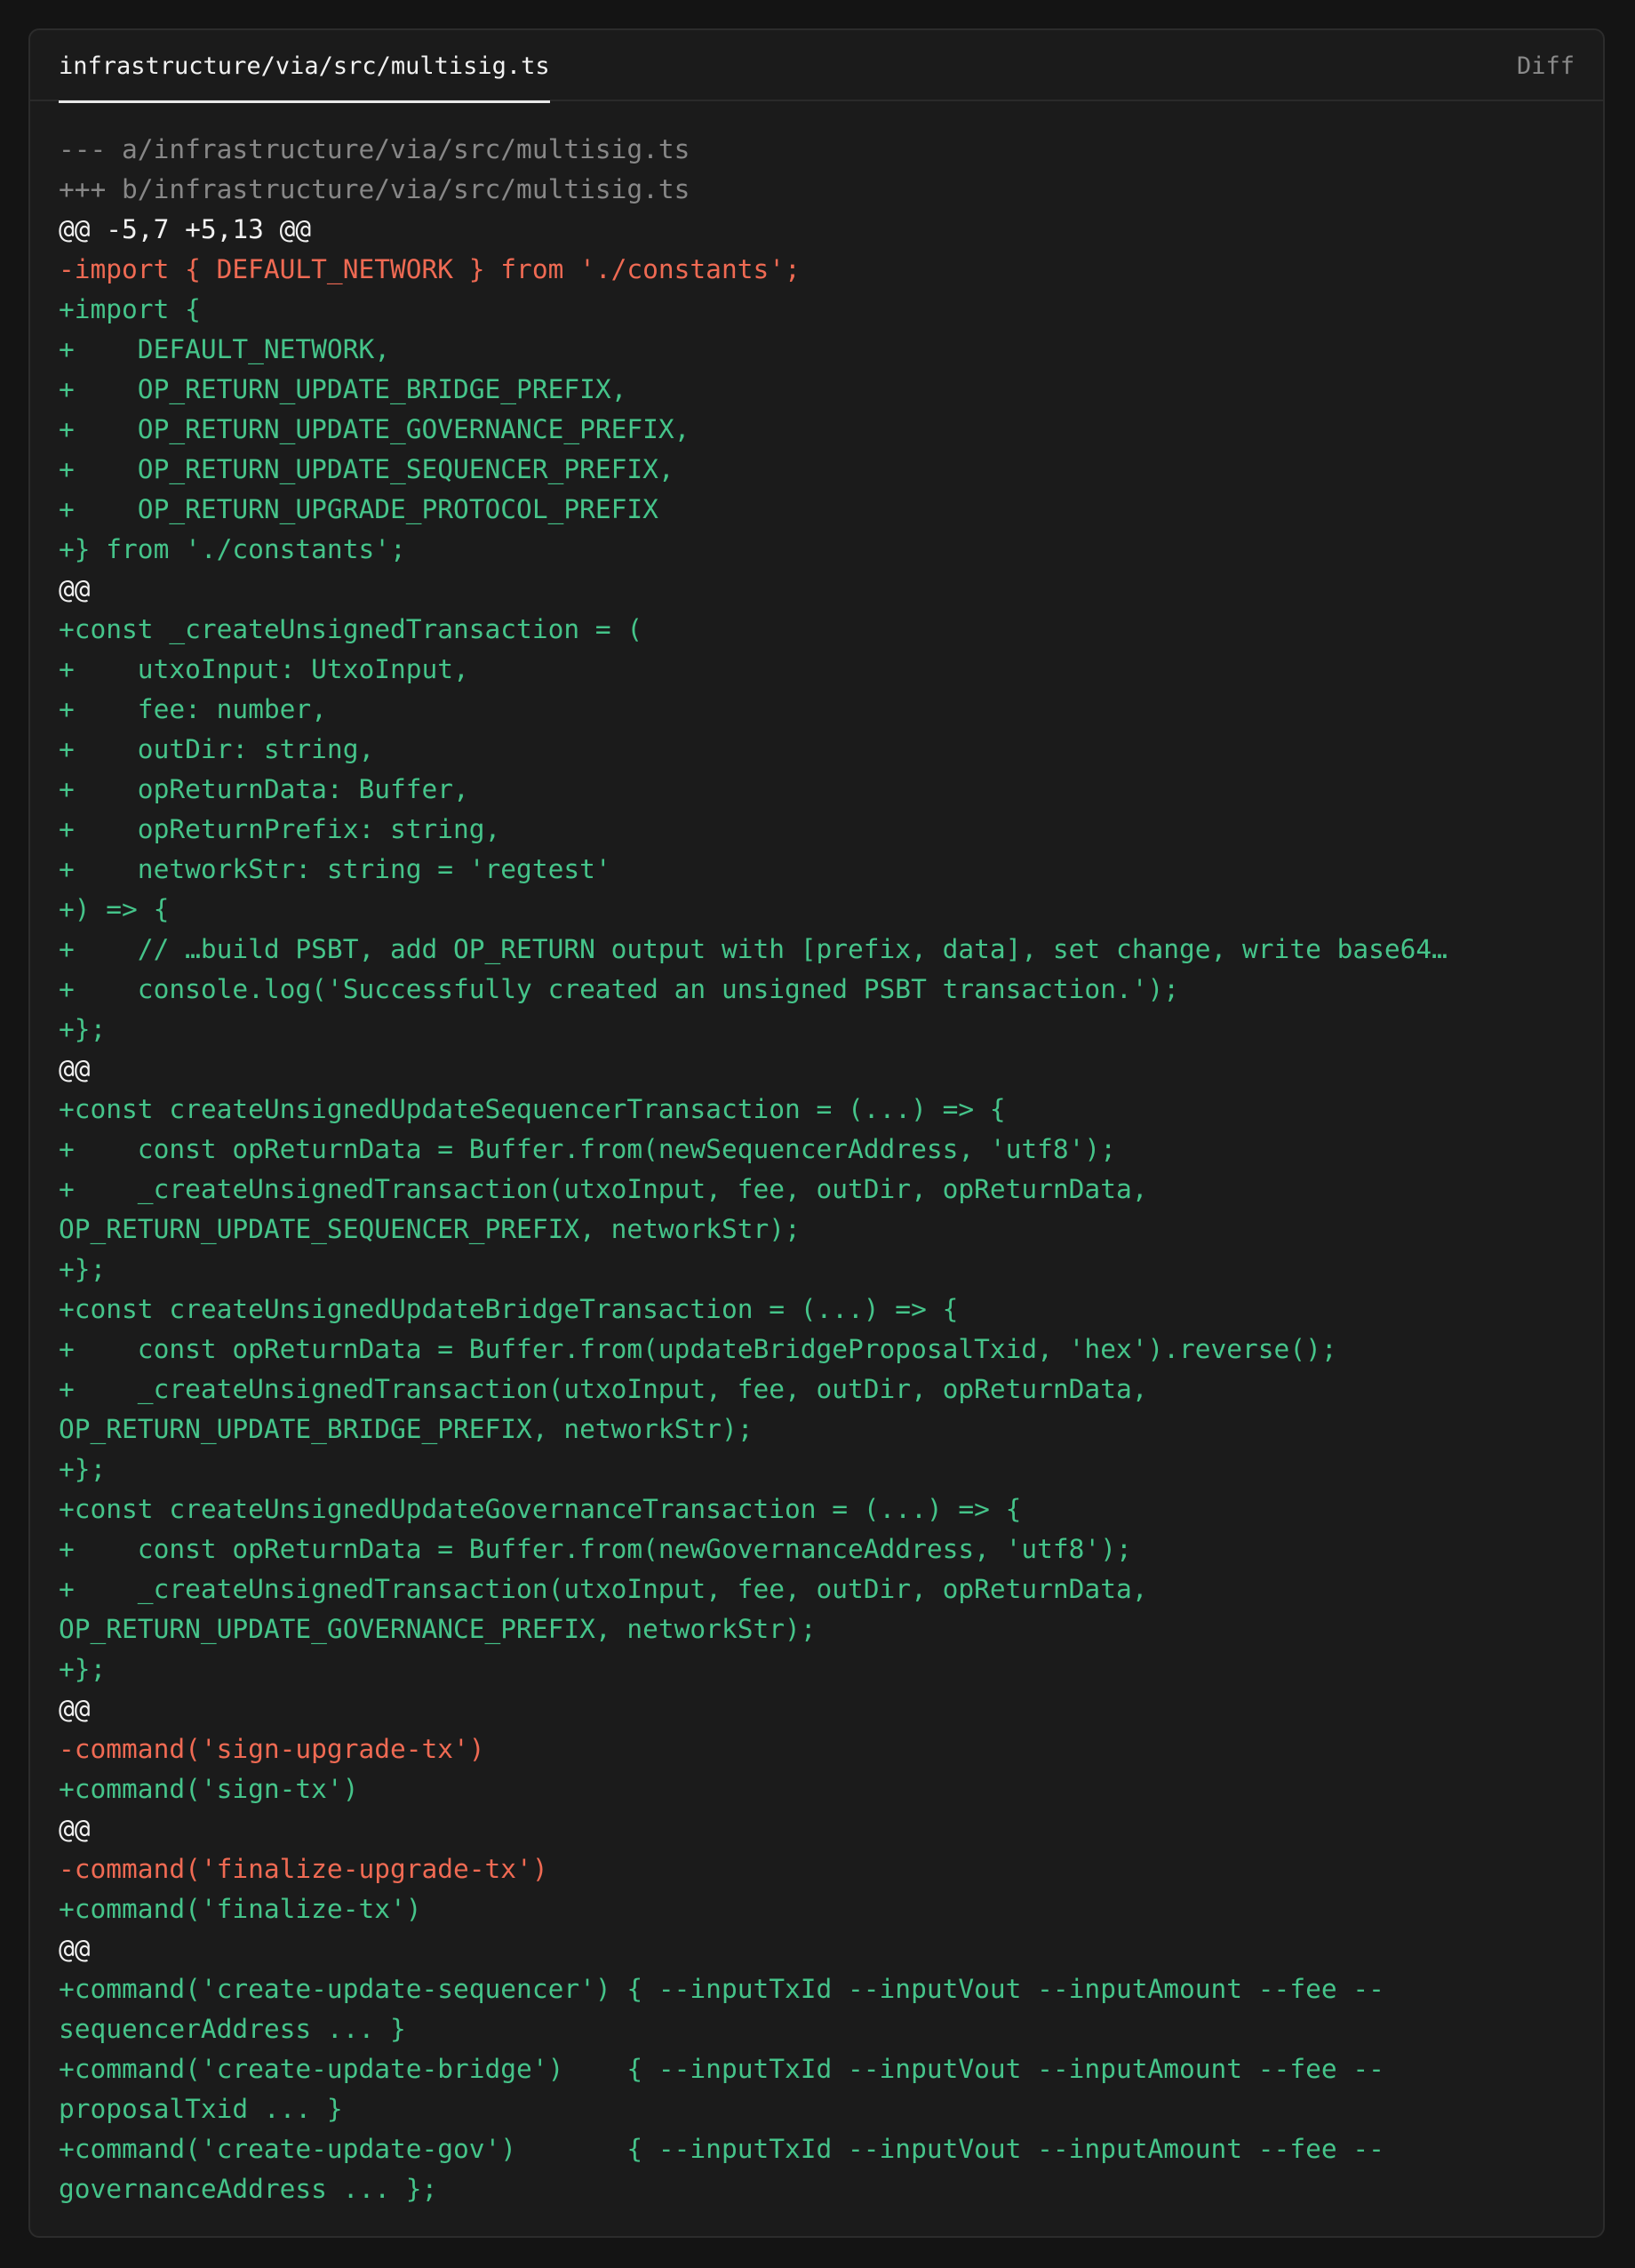  What do you see at coordinates (185, 229) in the screenshot?
I see `diff-hunk-line: @@ -5,7 +5,13 @@` at bounding box center [185, 229].